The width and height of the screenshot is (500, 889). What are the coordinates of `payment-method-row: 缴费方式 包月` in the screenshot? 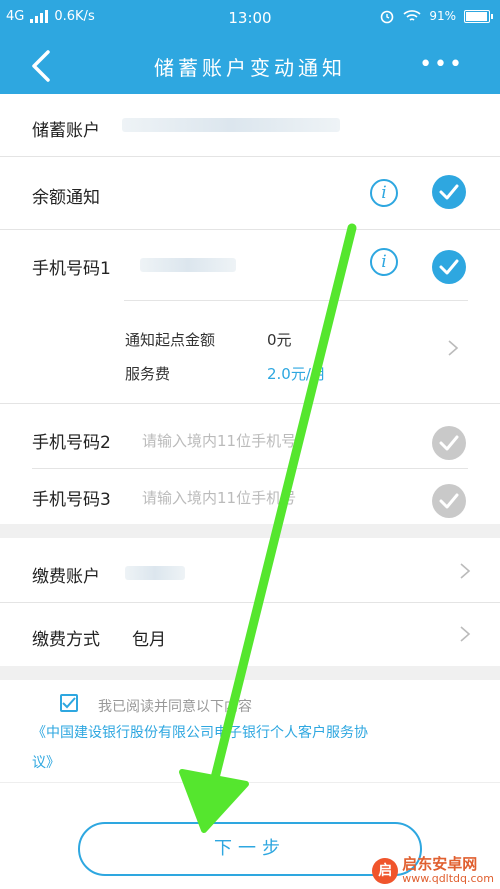 It's located at (250, 634).